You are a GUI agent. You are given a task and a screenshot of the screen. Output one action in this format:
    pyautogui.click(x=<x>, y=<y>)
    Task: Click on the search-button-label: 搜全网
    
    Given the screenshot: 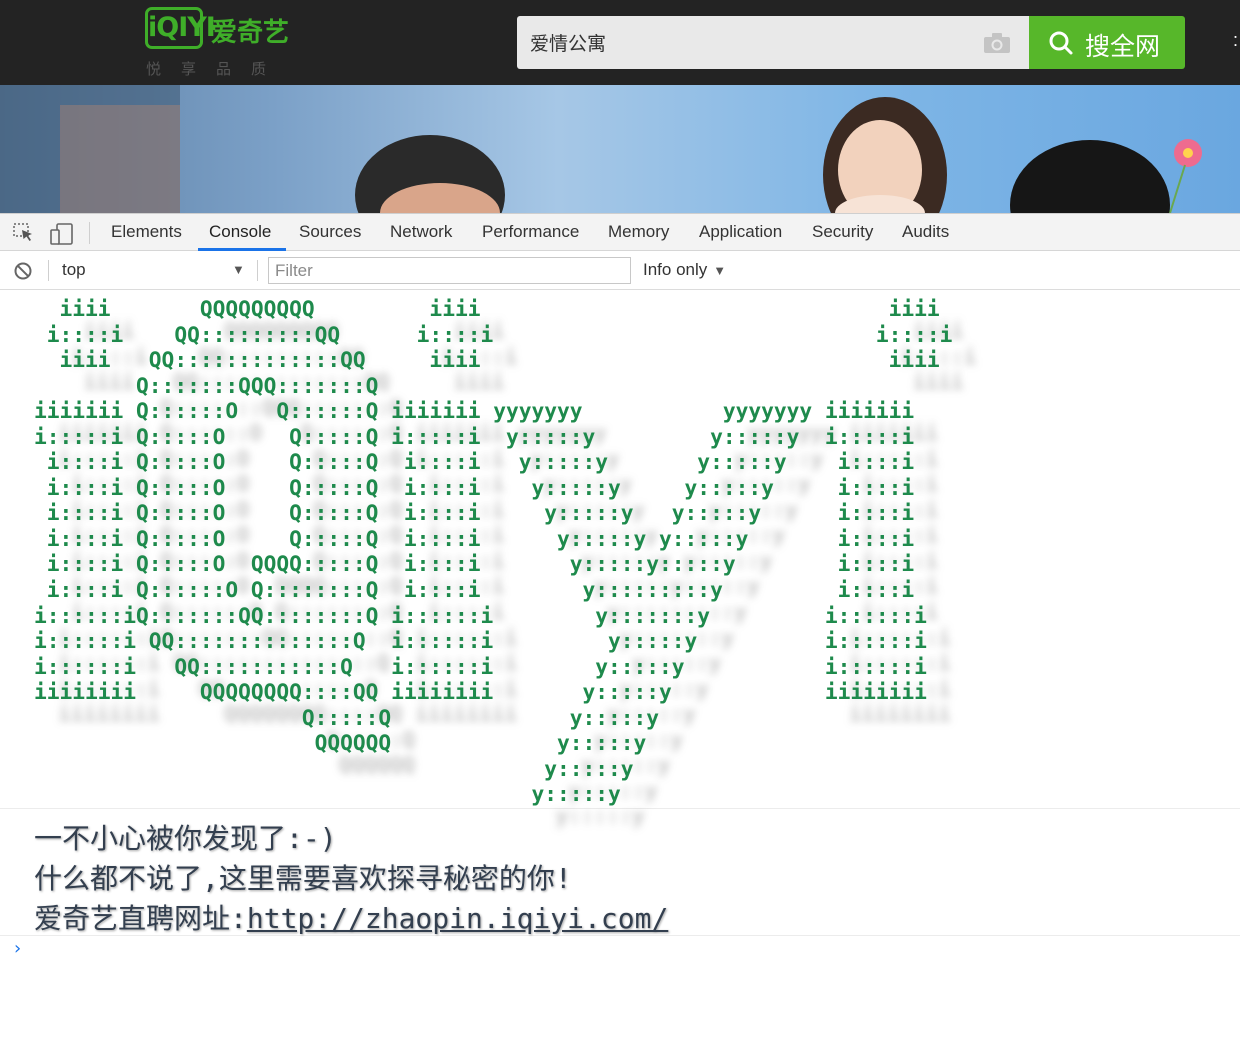 What is the action you would take?
    pyautogui.click(x=1123, y=46)
    